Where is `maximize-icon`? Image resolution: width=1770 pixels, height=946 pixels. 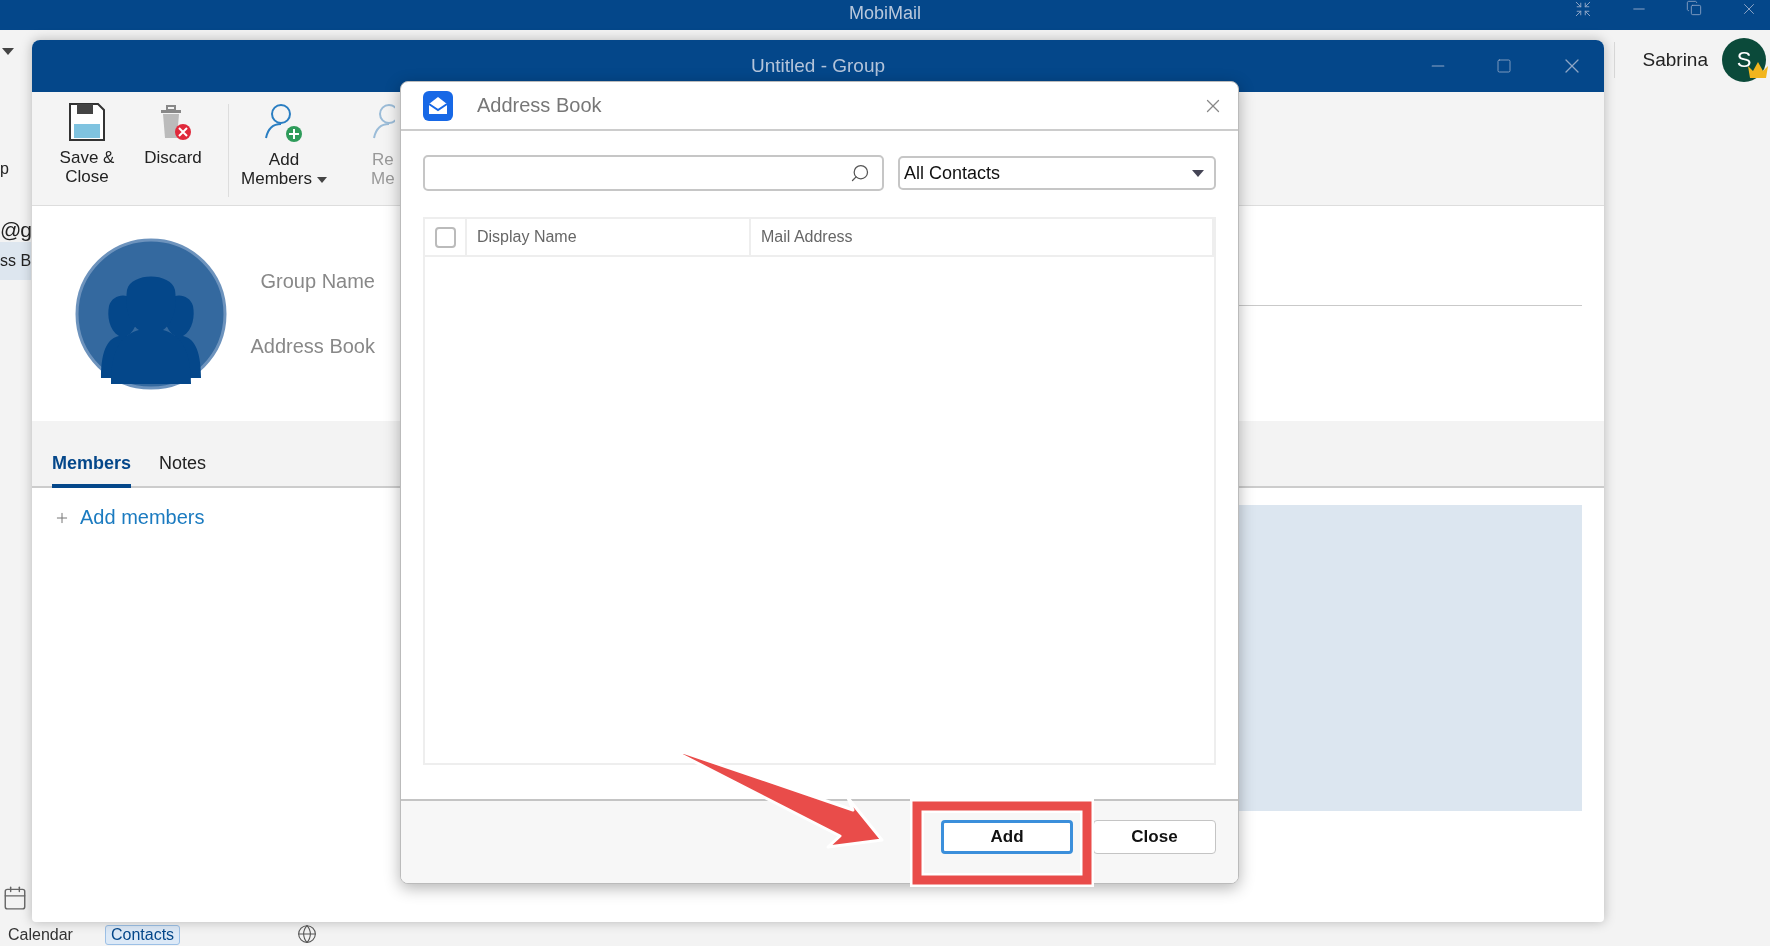
maximize-icon is located at coordinates (1504, 66).